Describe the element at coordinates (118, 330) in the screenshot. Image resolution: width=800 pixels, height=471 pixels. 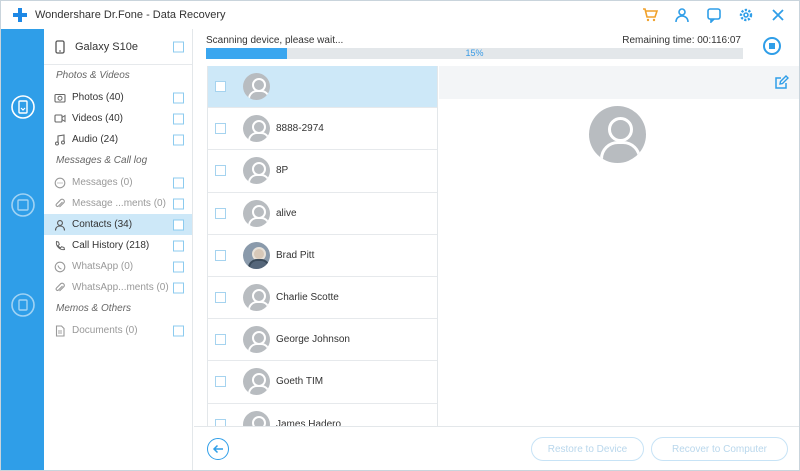
I see `category-documents: Documents (0)` at that location.